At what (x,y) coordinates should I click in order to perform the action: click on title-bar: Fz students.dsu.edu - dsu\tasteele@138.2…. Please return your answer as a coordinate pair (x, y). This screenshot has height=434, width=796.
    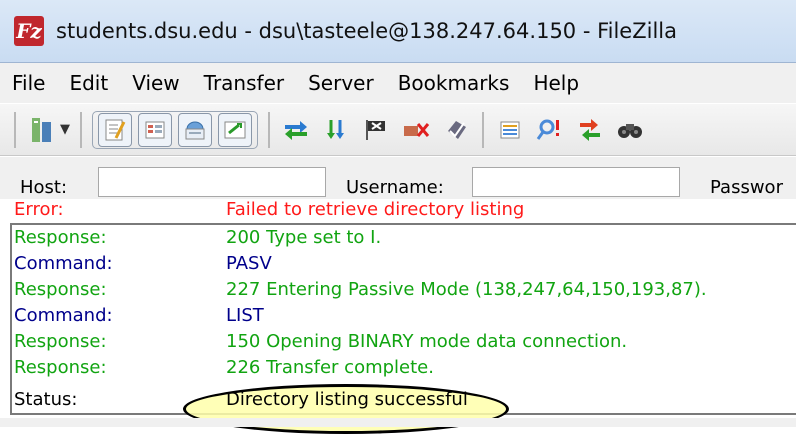
    Looking at the image, I should click on (398, 31).